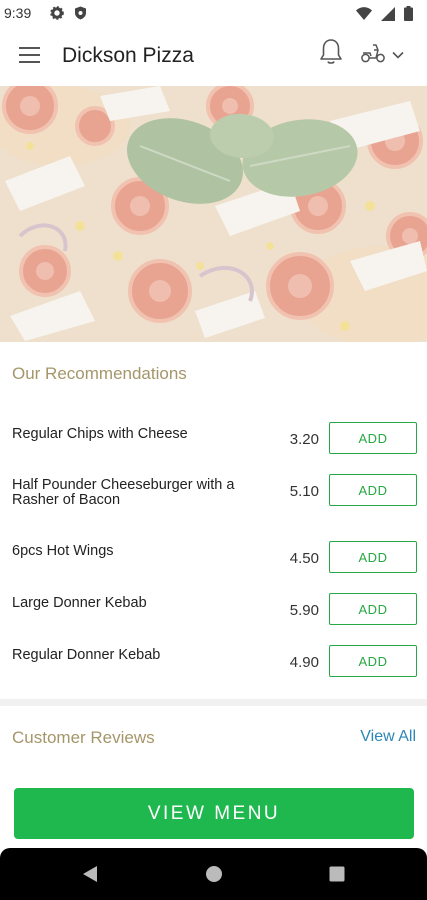 Image resolution: width=427 pixels, height=900 pixels. I want to click on item-name: 6pcs Hot Wings, so click(63, 551).